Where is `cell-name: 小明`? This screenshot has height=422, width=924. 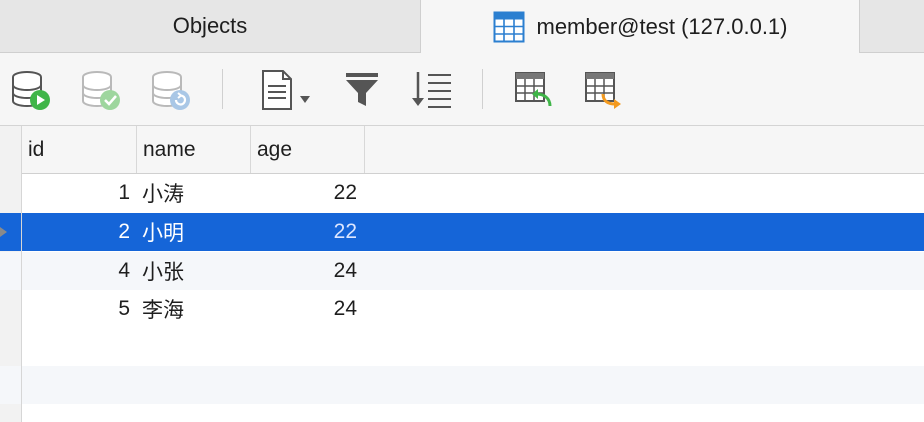 cell-name: 小明 is located at coordinates (197, 232).